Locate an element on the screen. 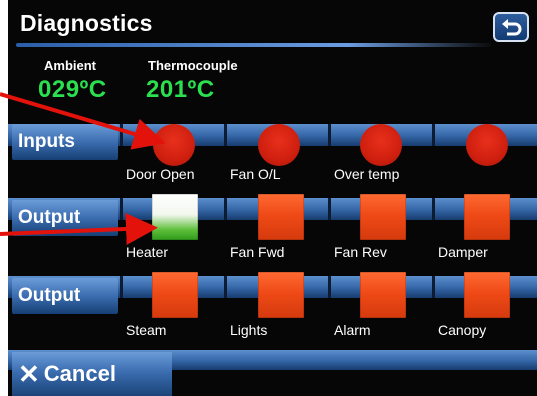 The width and height of the screenshot is (537, 396). close-x-icon: ✕ is located at coordinates (29, 374).